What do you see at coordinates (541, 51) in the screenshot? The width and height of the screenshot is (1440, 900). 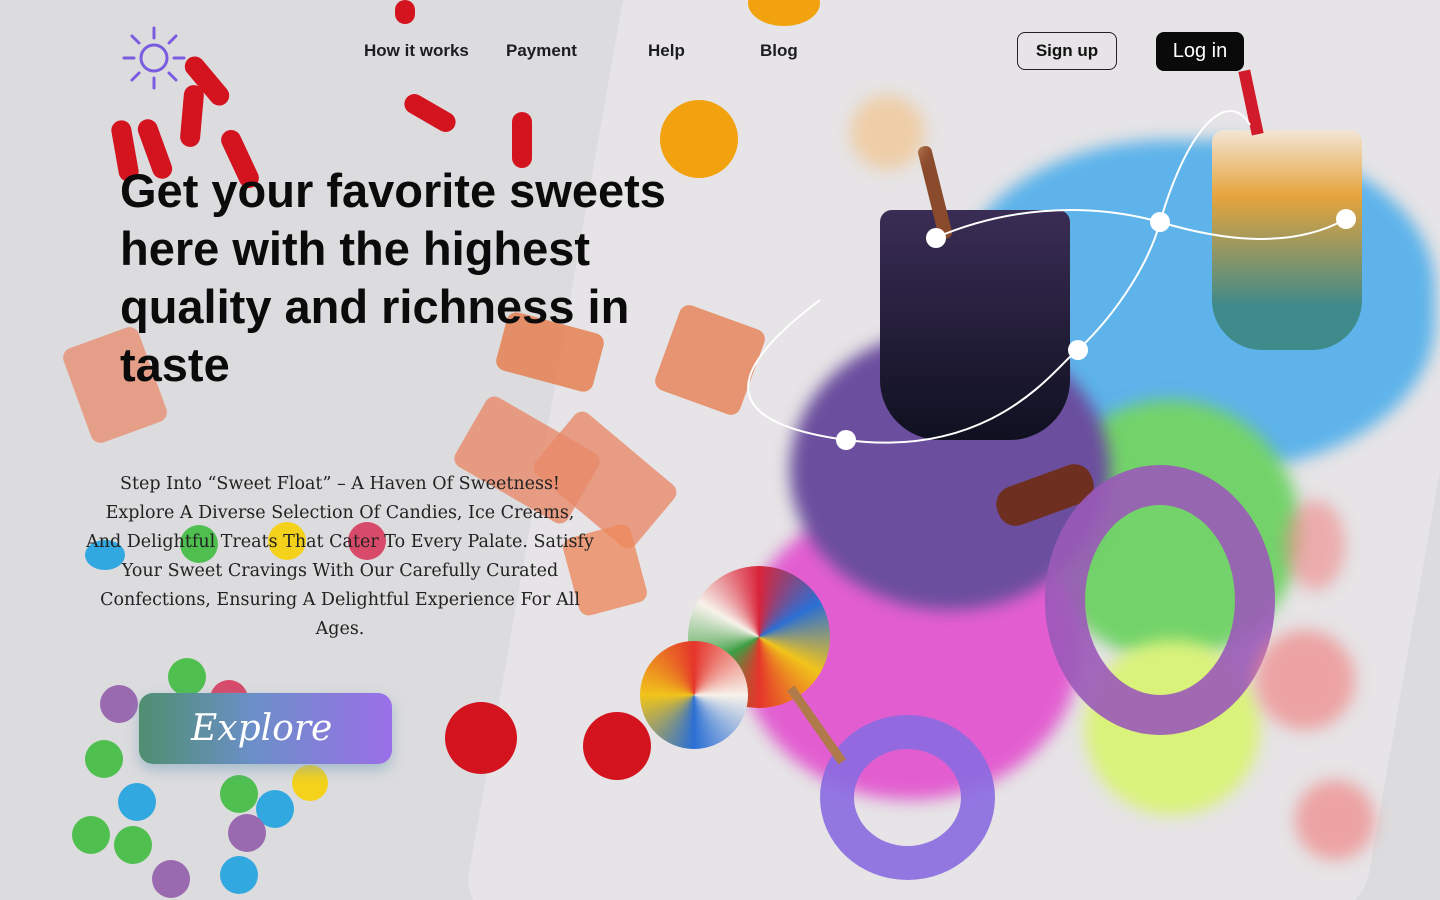 I see `nav-payment: Payment` at bounding box center [541, 51].